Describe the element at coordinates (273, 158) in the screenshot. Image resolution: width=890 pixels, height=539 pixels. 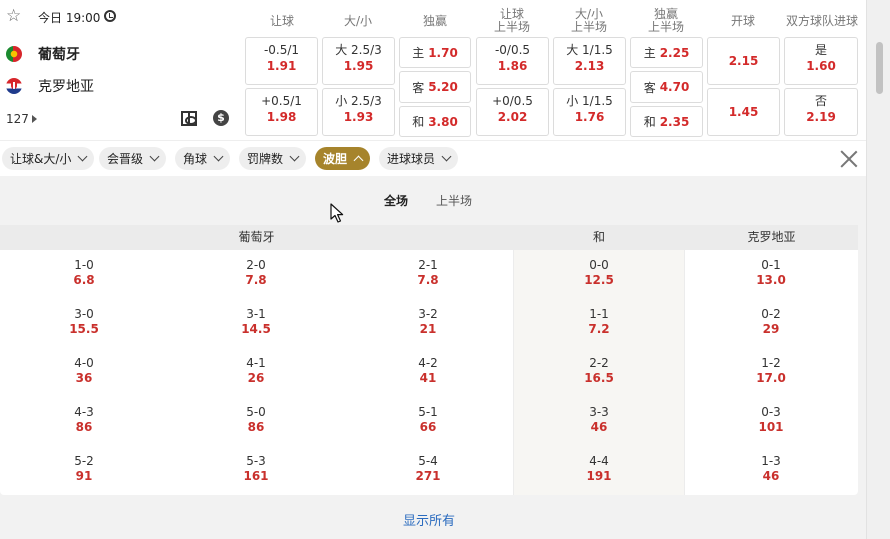
I see `filter-cards: 罚牌数` at that location.